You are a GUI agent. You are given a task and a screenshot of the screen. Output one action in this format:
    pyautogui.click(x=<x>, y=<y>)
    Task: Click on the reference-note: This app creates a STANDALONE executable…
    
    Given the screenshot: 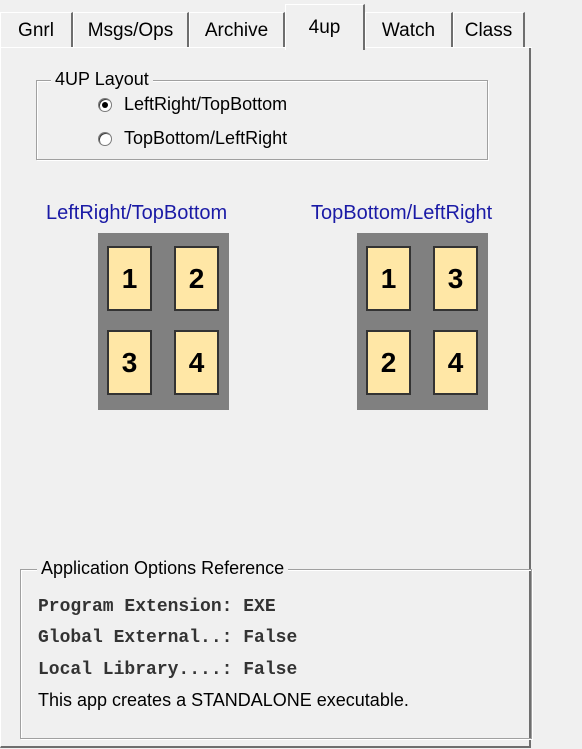 What is the action you would take?
    pyautogui.click(x=223, y=700)
    